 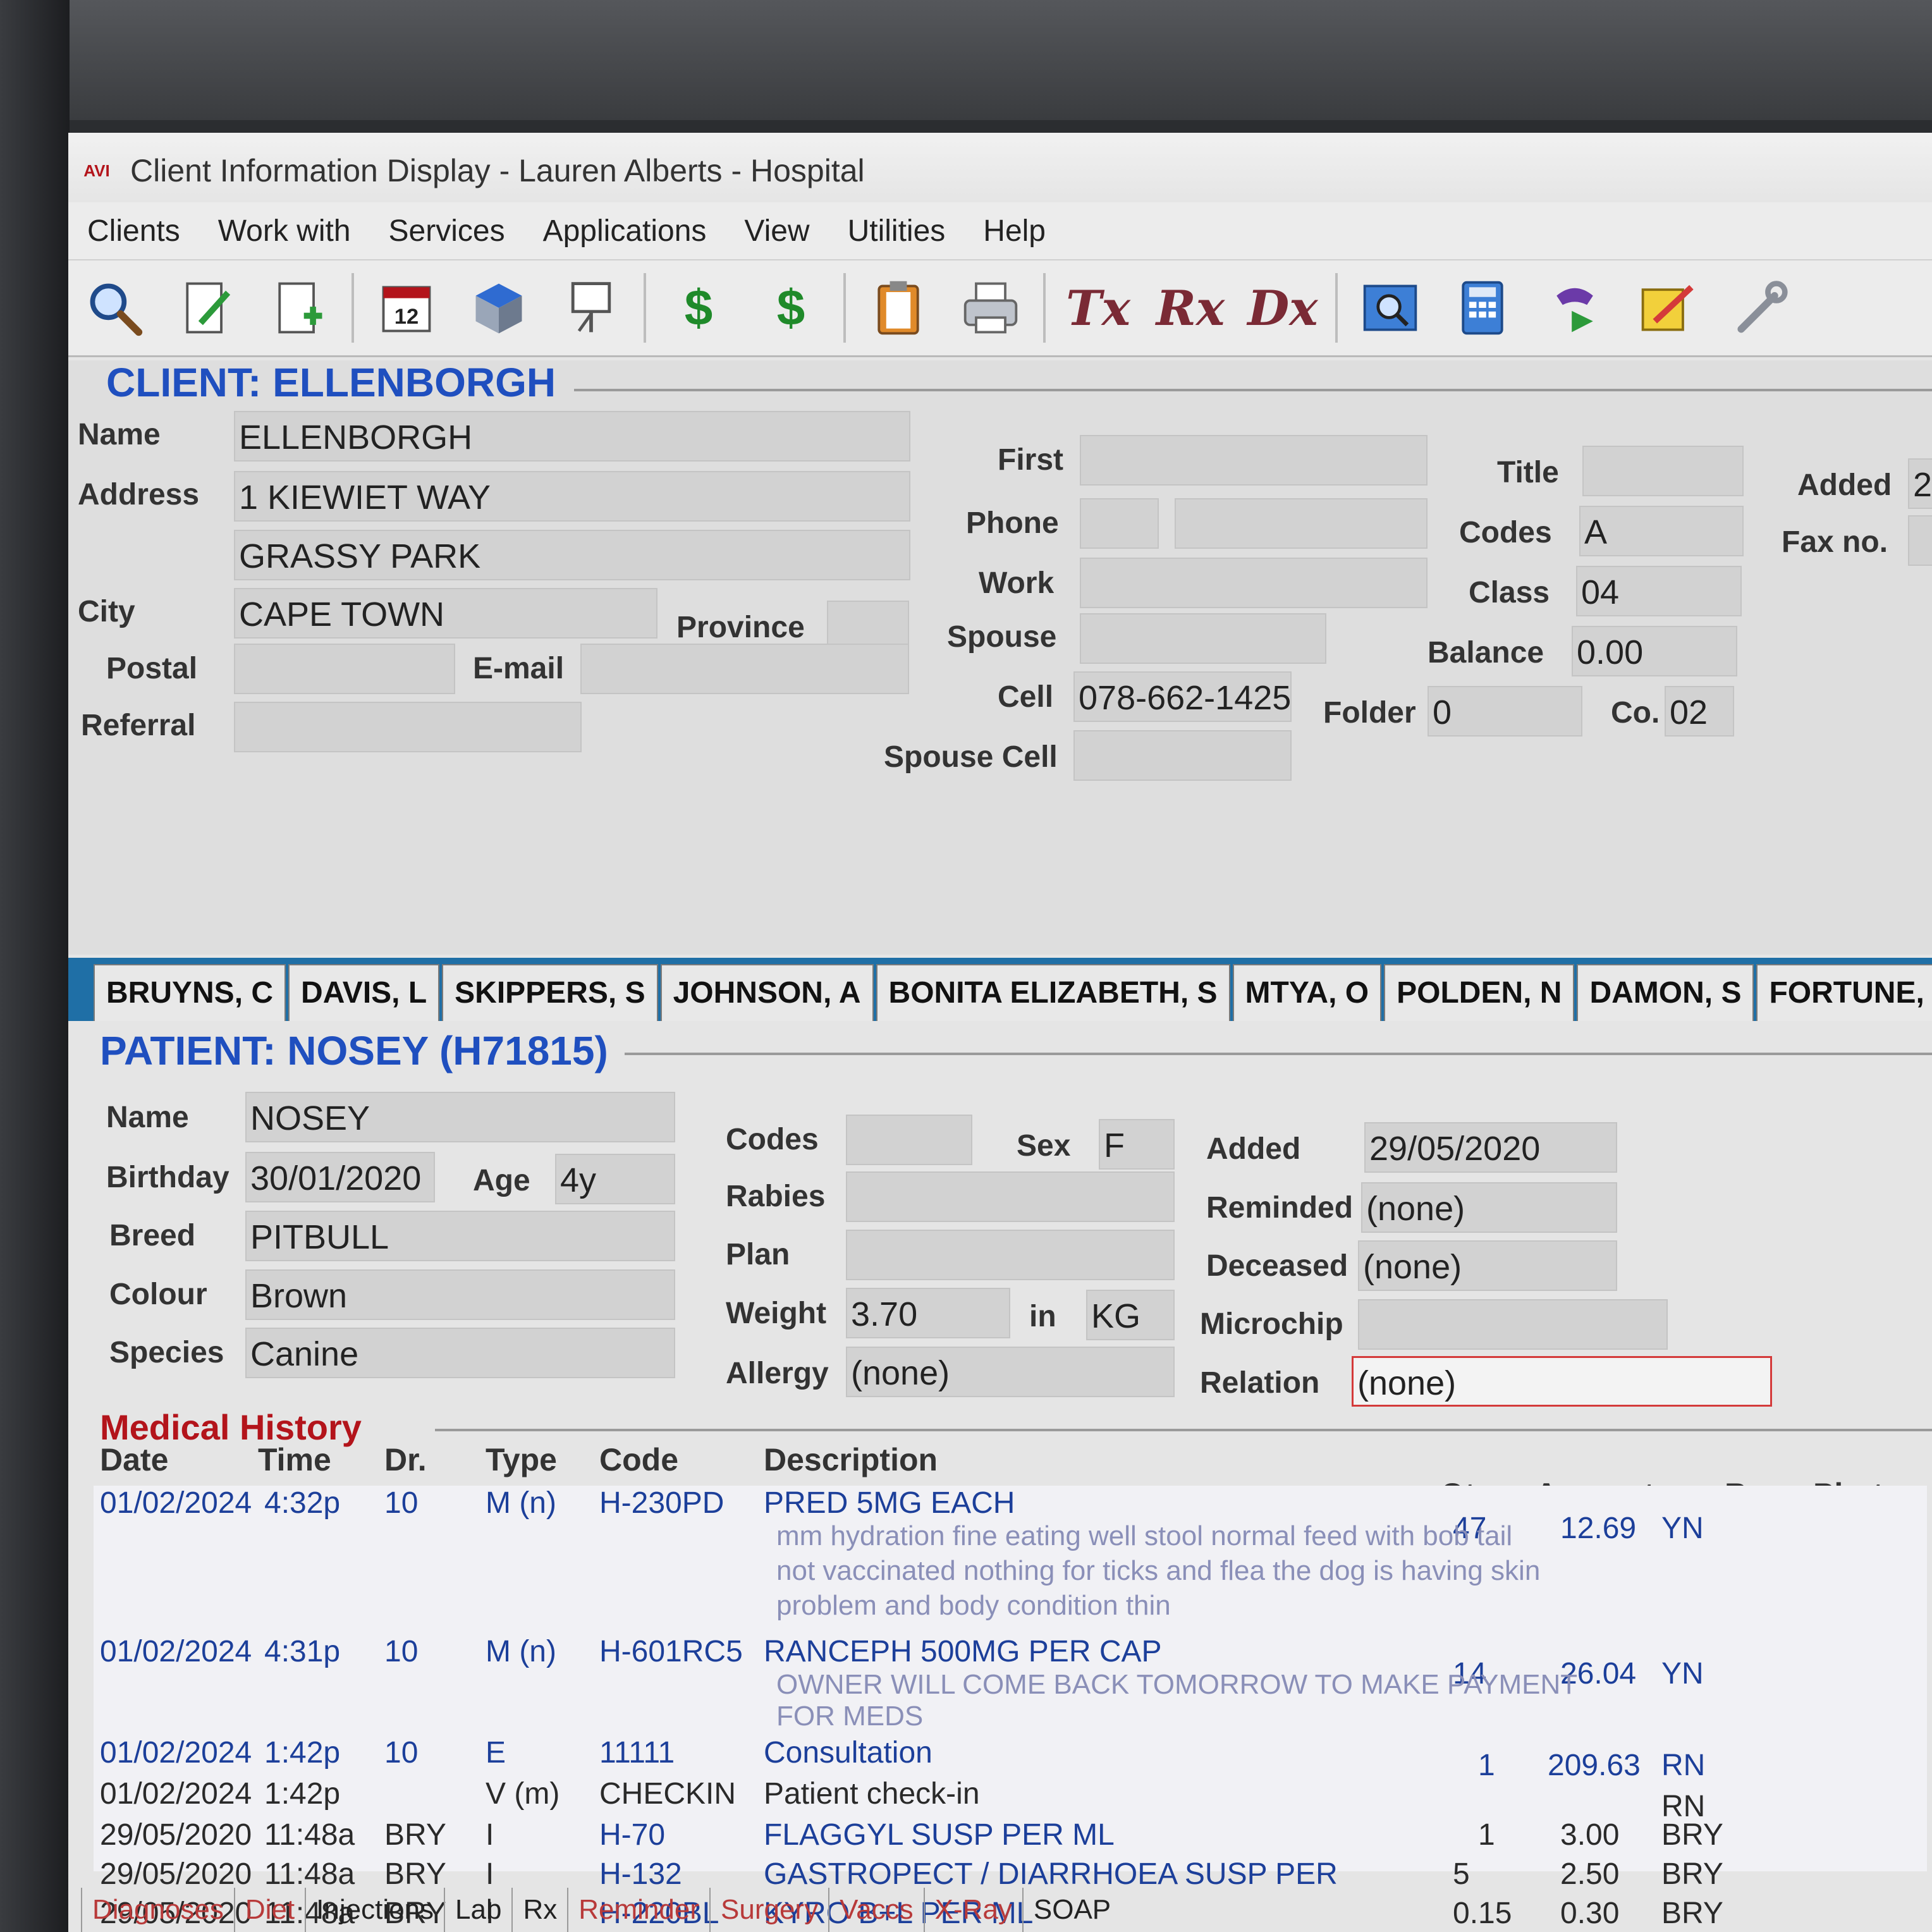 I want to click on first-field, so click(x=1254, y=460).